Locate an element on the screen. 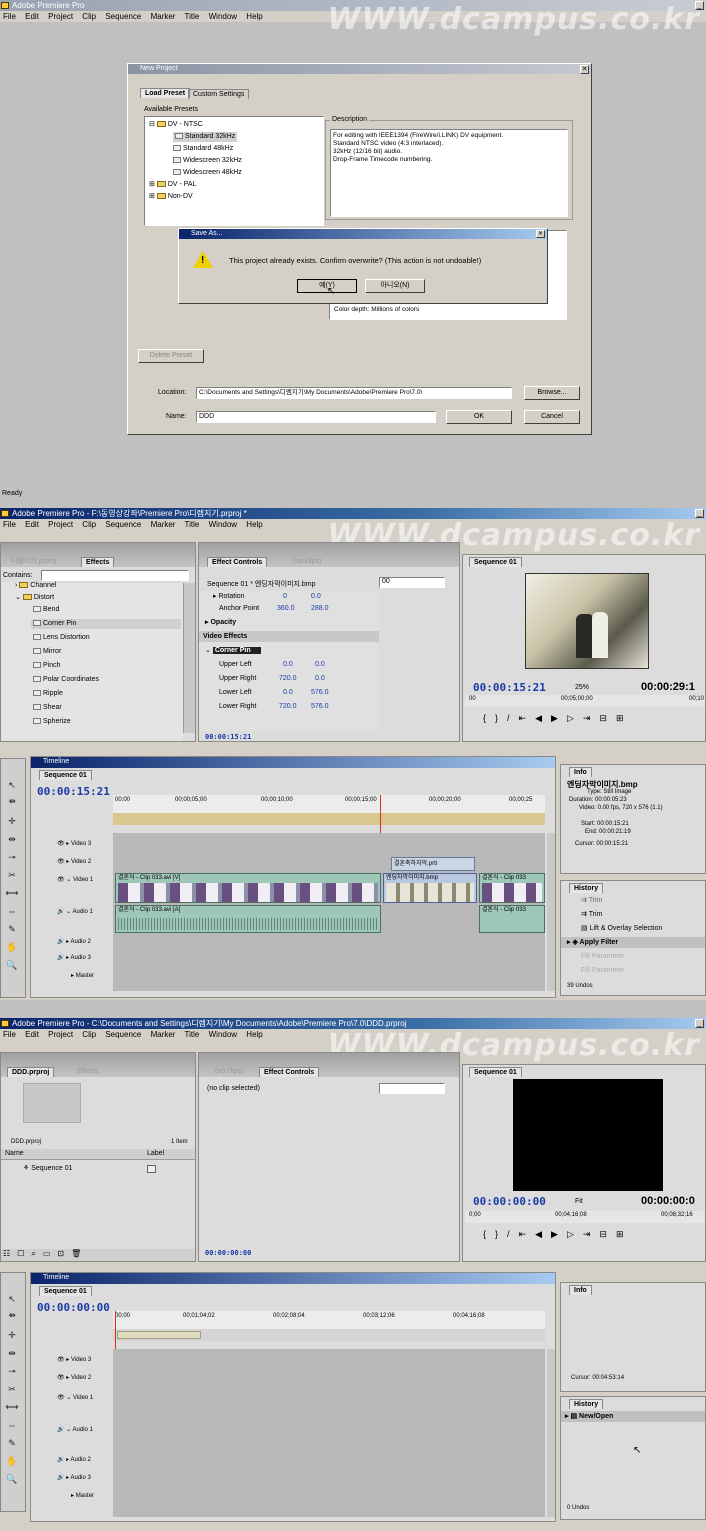 This screenshot has width=706, height=1531. tree-item-widescreen-48khz: Widescreen 48kHz is located at coordinates (207, 173).